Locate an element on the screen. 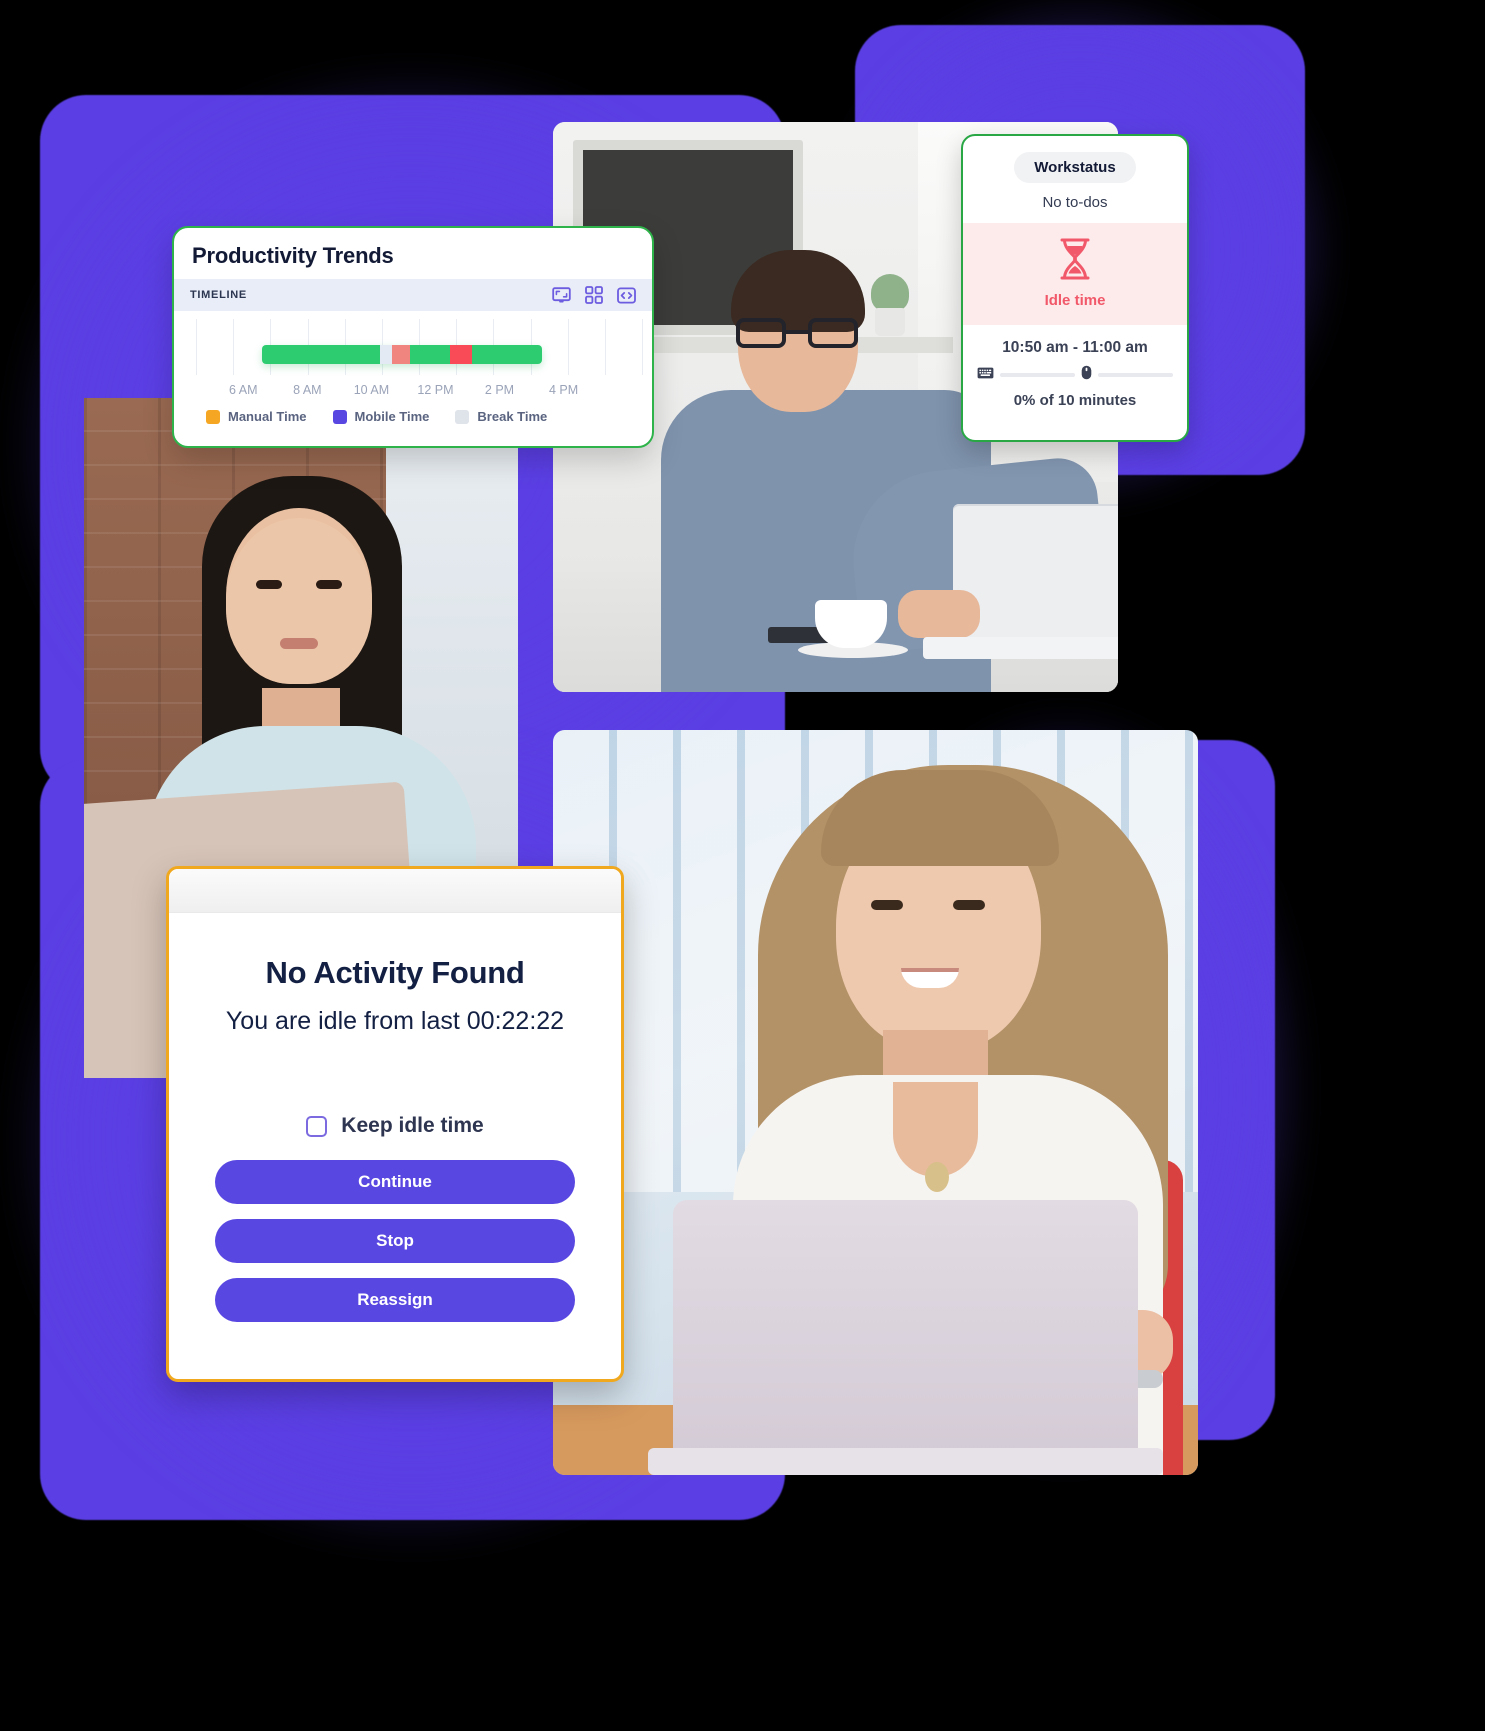 The height and width of the screenshot is (1731, 1485). legend-label: Mobile Time is located at coordinates (392, 416).